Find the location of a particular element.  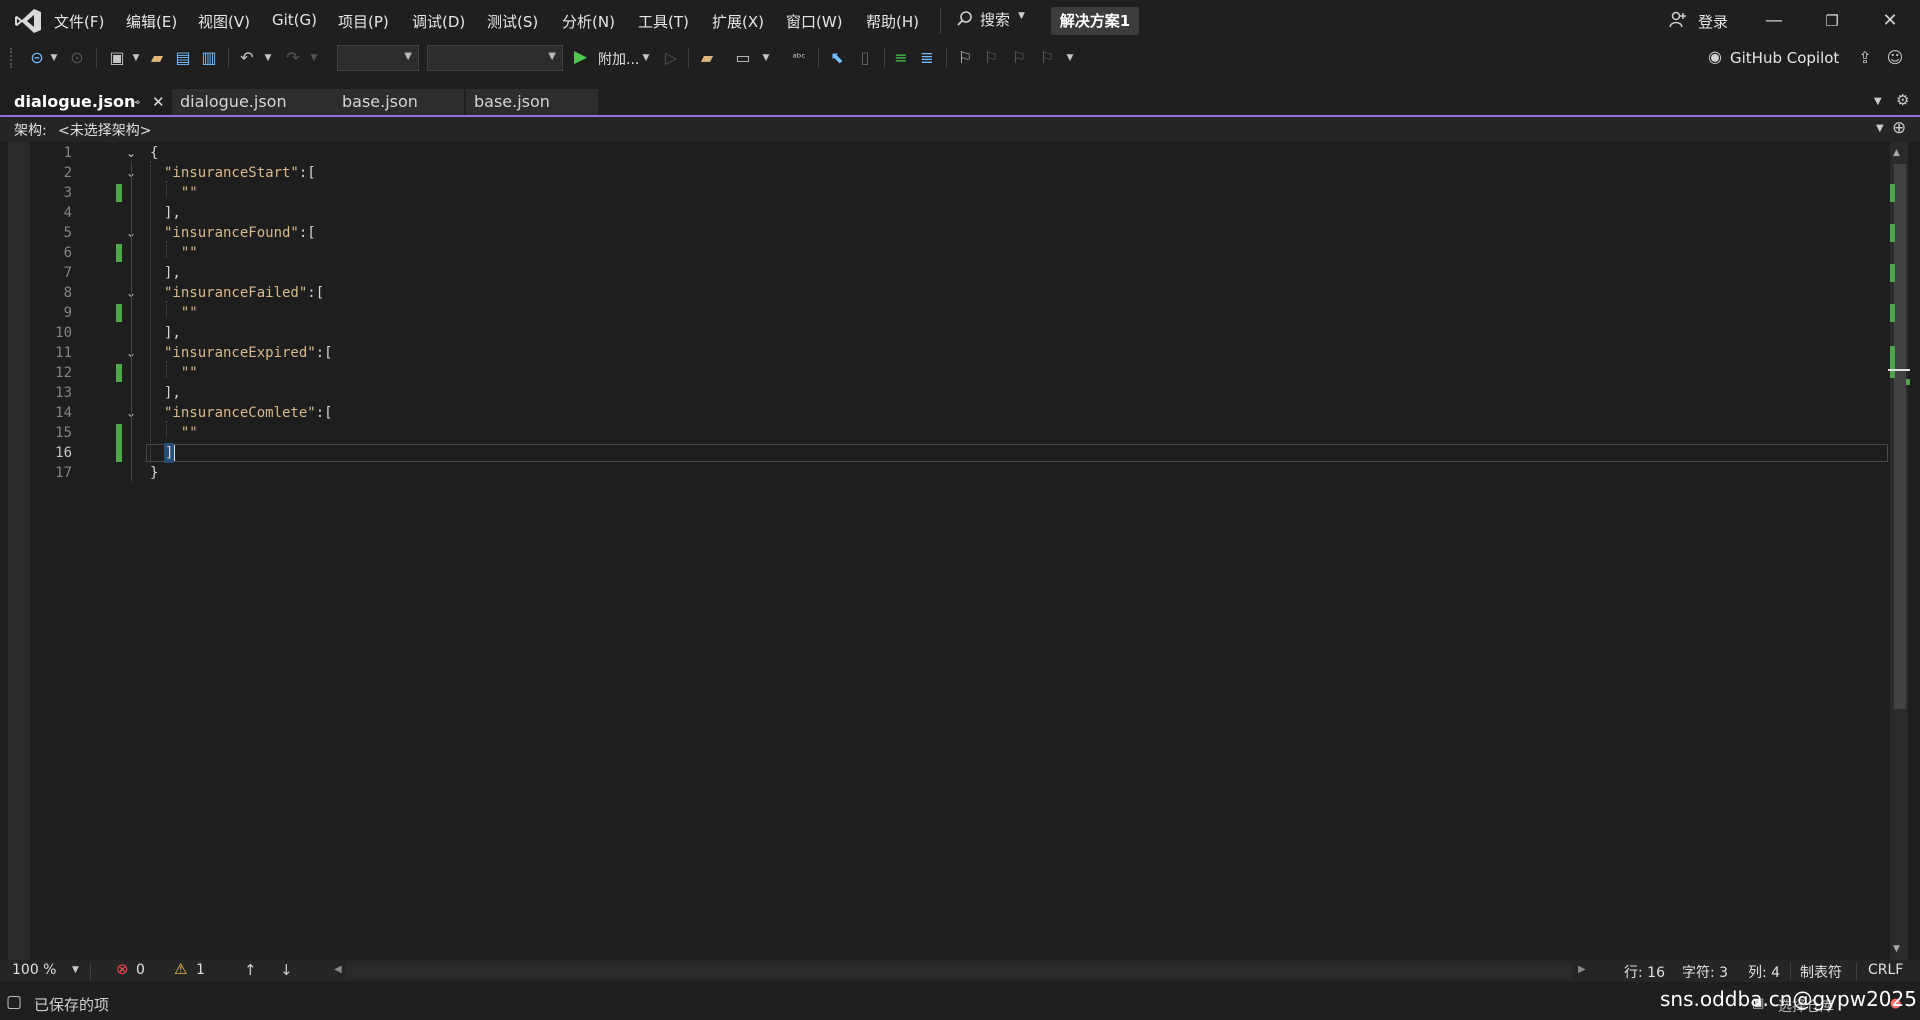

scroll-right-icon: ▶ is located at coordinates (1582, 969).